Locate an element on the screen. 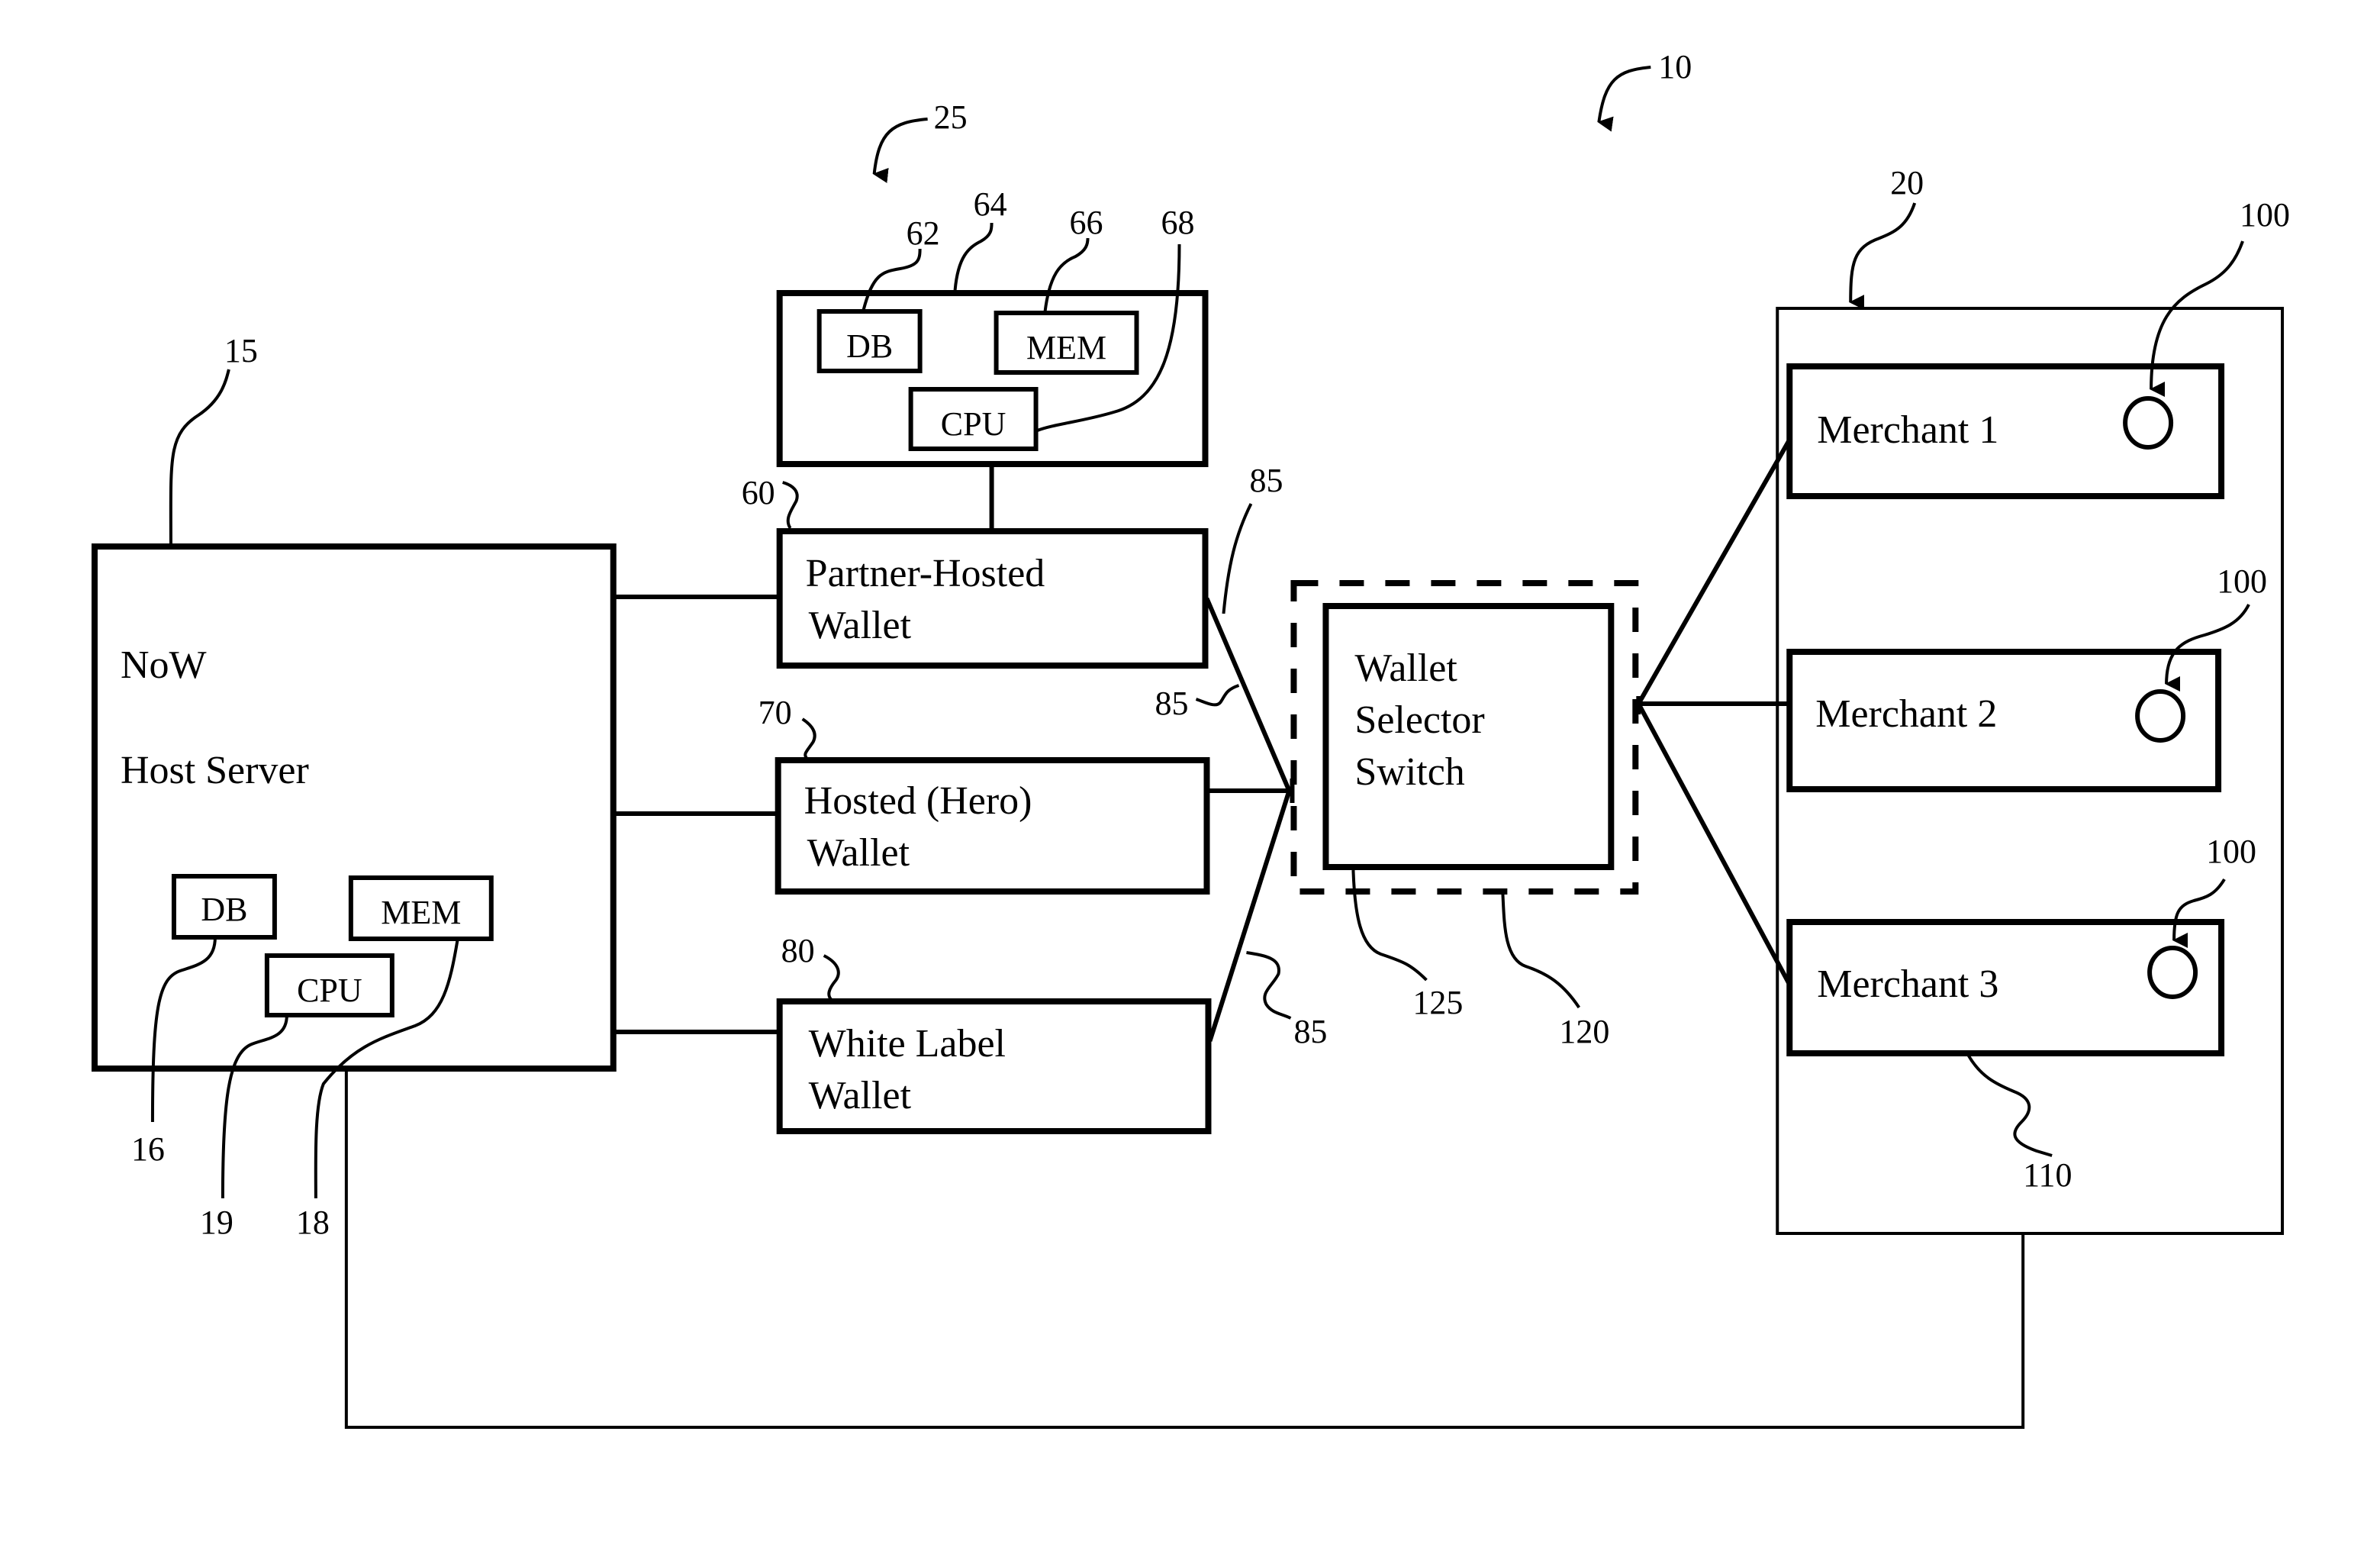 Image resolution: width=2380 pixels, height=1554 pixels. partner-server: 64 DB MEM CPU 62 66 68 is located at coordinates (992, 326).